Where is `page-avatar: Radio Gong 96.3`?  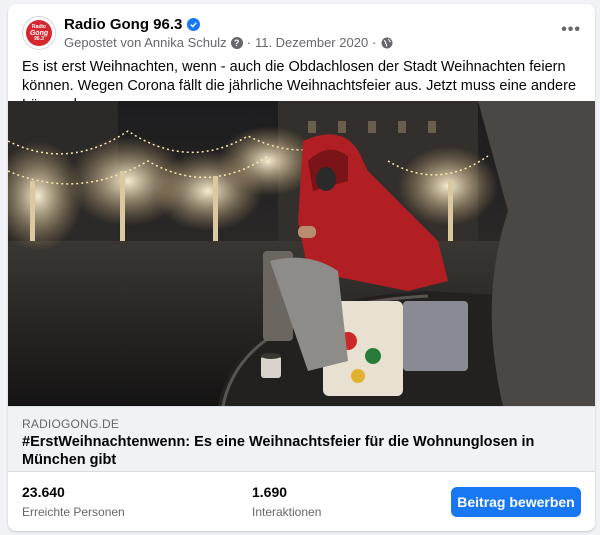 page-avatar: Radio Gong 96.3 is located at coordinates (39, 33).